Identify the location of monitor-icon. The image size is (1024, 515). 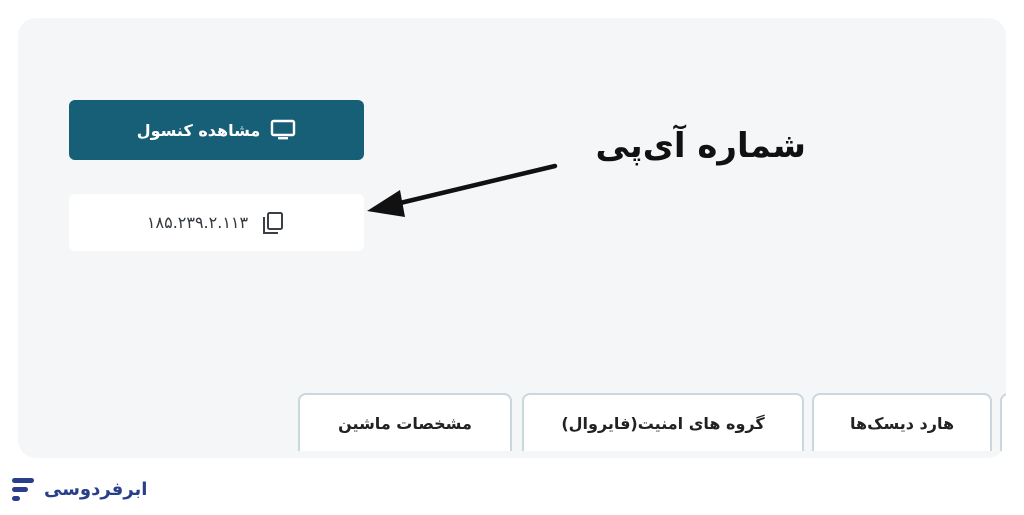
(283, 129).